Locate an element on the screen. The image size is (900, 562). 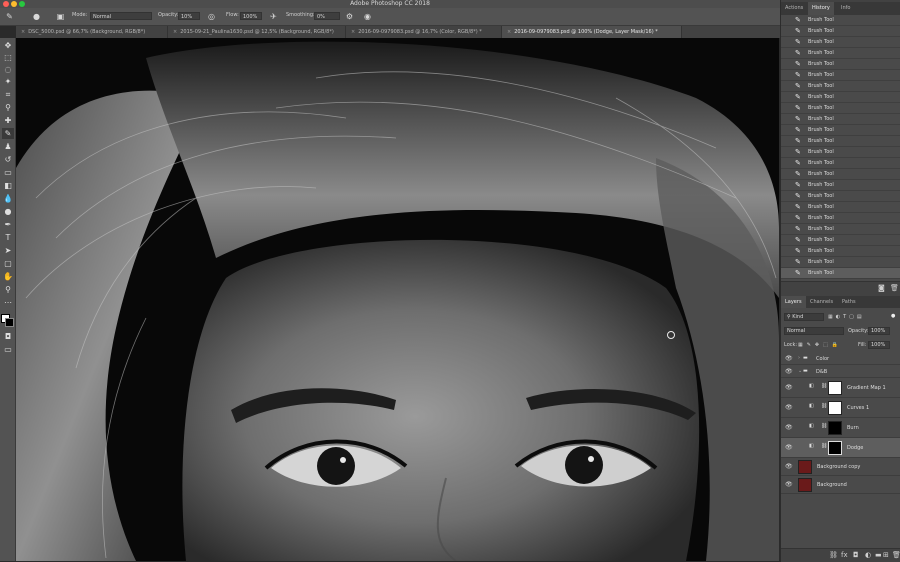
new-layer-icon: ⊞ is located at coordinates (886, 555).